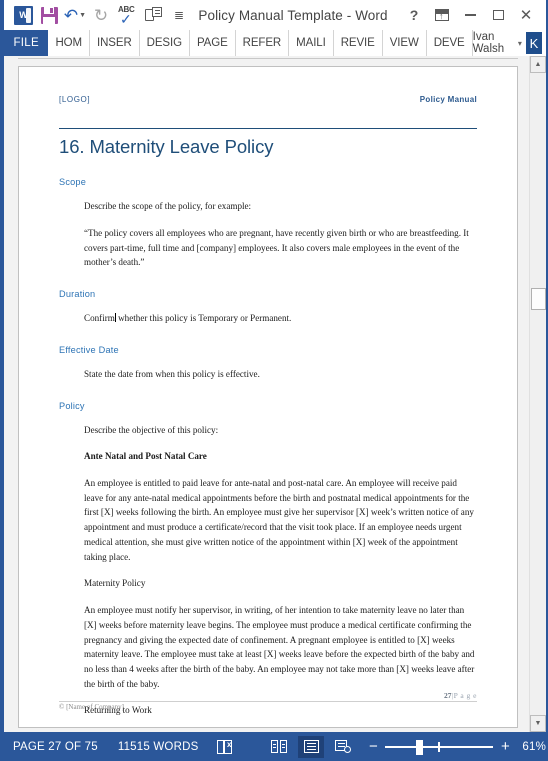 The width and height of the screenshot is (548, 761). I want to click on web-layout-view-button, so click(343, 747).